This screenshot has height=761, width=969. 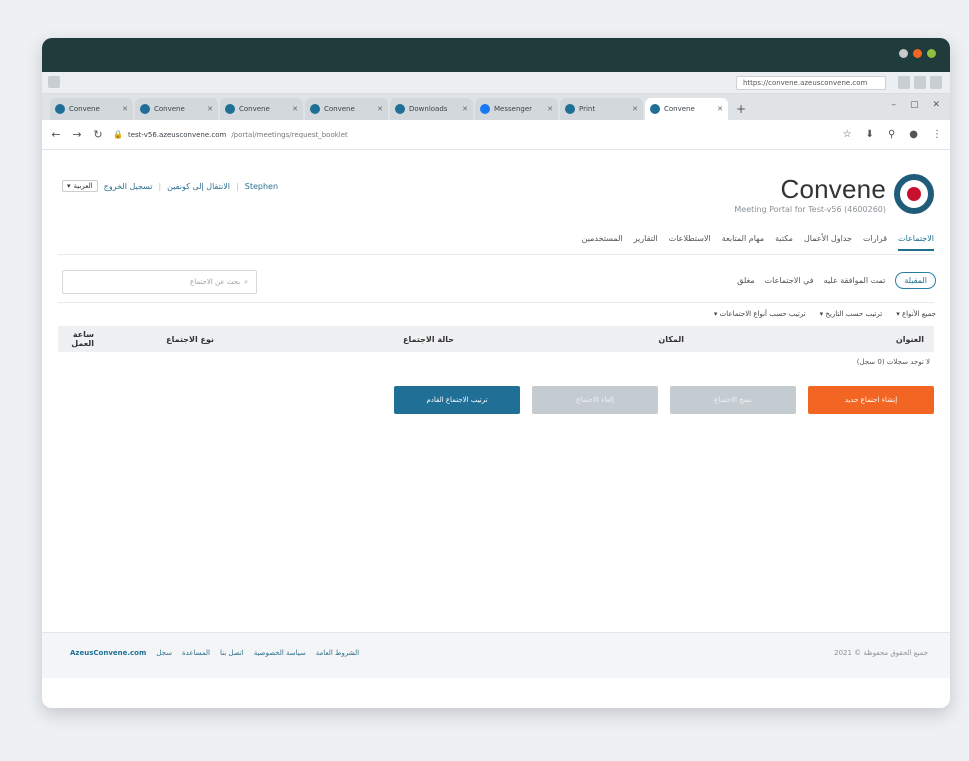 I want to click on column-type: نوع الاجتماع, so click(x=154, y=339).